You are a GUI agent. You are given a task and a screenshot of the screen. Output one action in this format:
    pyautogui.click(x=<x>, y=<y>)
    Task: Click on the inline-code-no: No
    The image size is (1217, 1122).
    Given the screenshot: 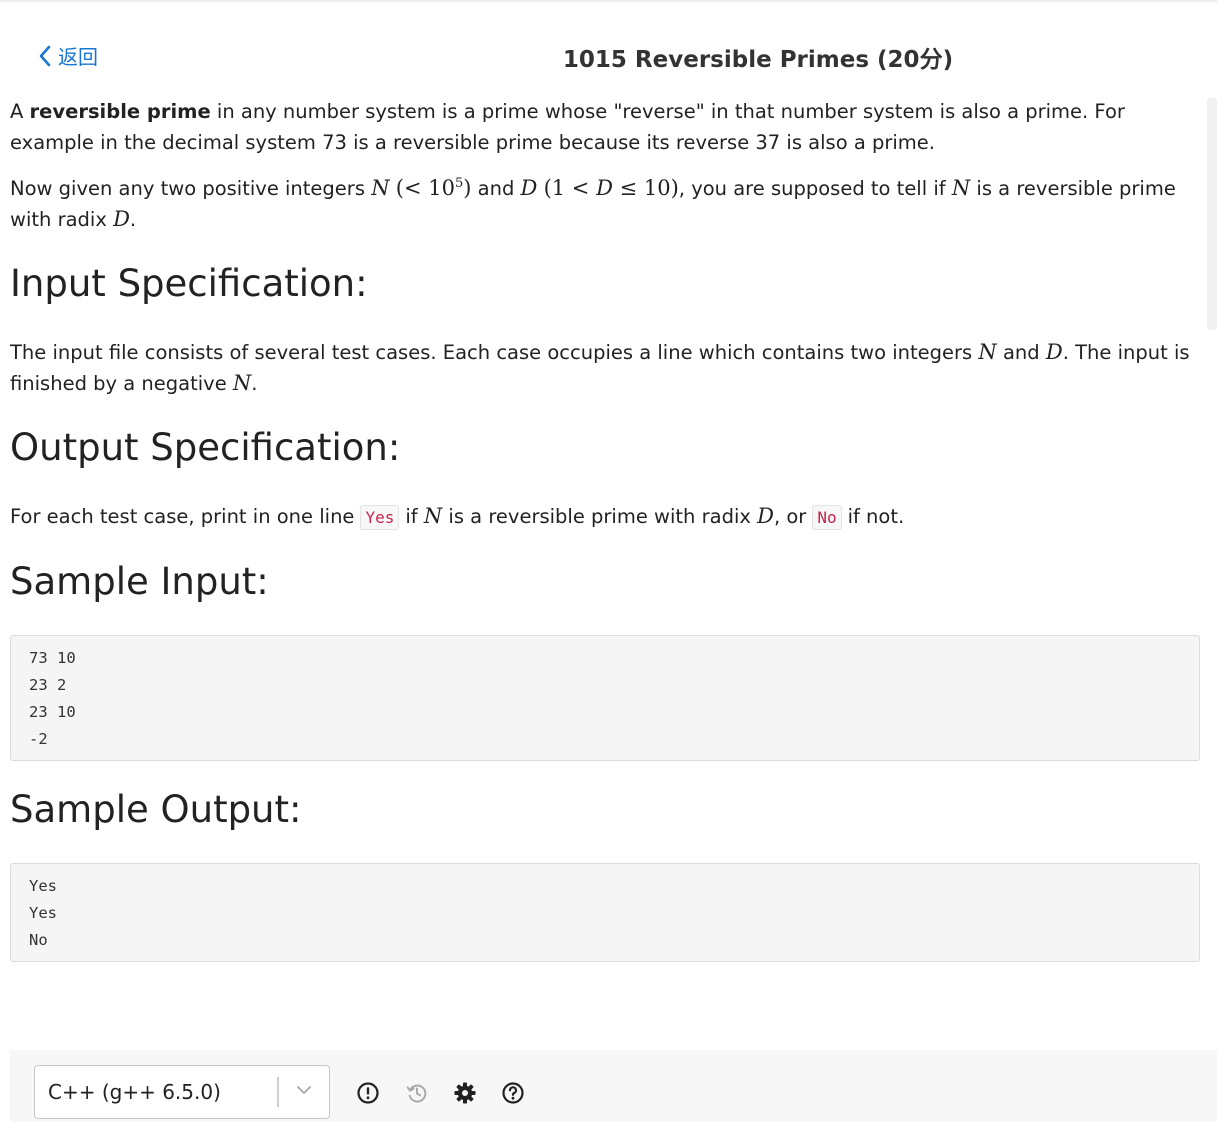 What is the action you would take?
    pyautogui.click(x=827, y=517)
    